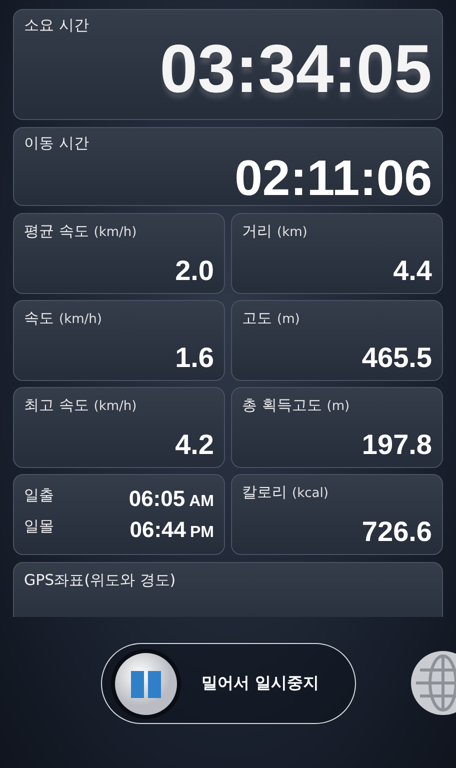 This screenshot has width=456, height=768. Describe the element at coordinates (397, 445) in the screenshot. I see `stat-value: 197.8` at that location.